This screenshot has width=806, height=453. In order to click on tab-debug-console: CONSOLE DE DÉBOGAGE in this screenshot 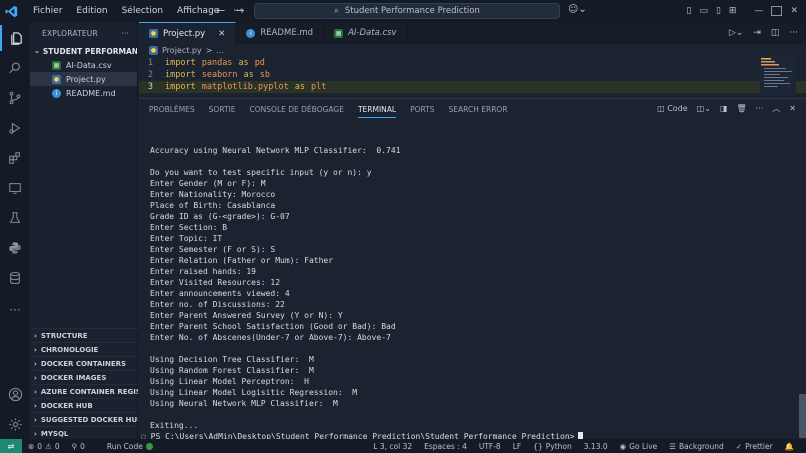, I will do `click(297, 109)`.